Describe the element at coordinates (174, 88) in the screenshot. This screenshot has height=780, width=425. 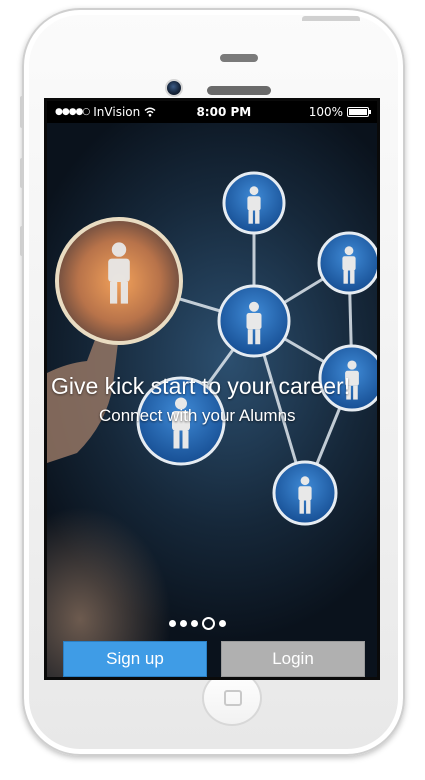
I see `front-camera` at that location.